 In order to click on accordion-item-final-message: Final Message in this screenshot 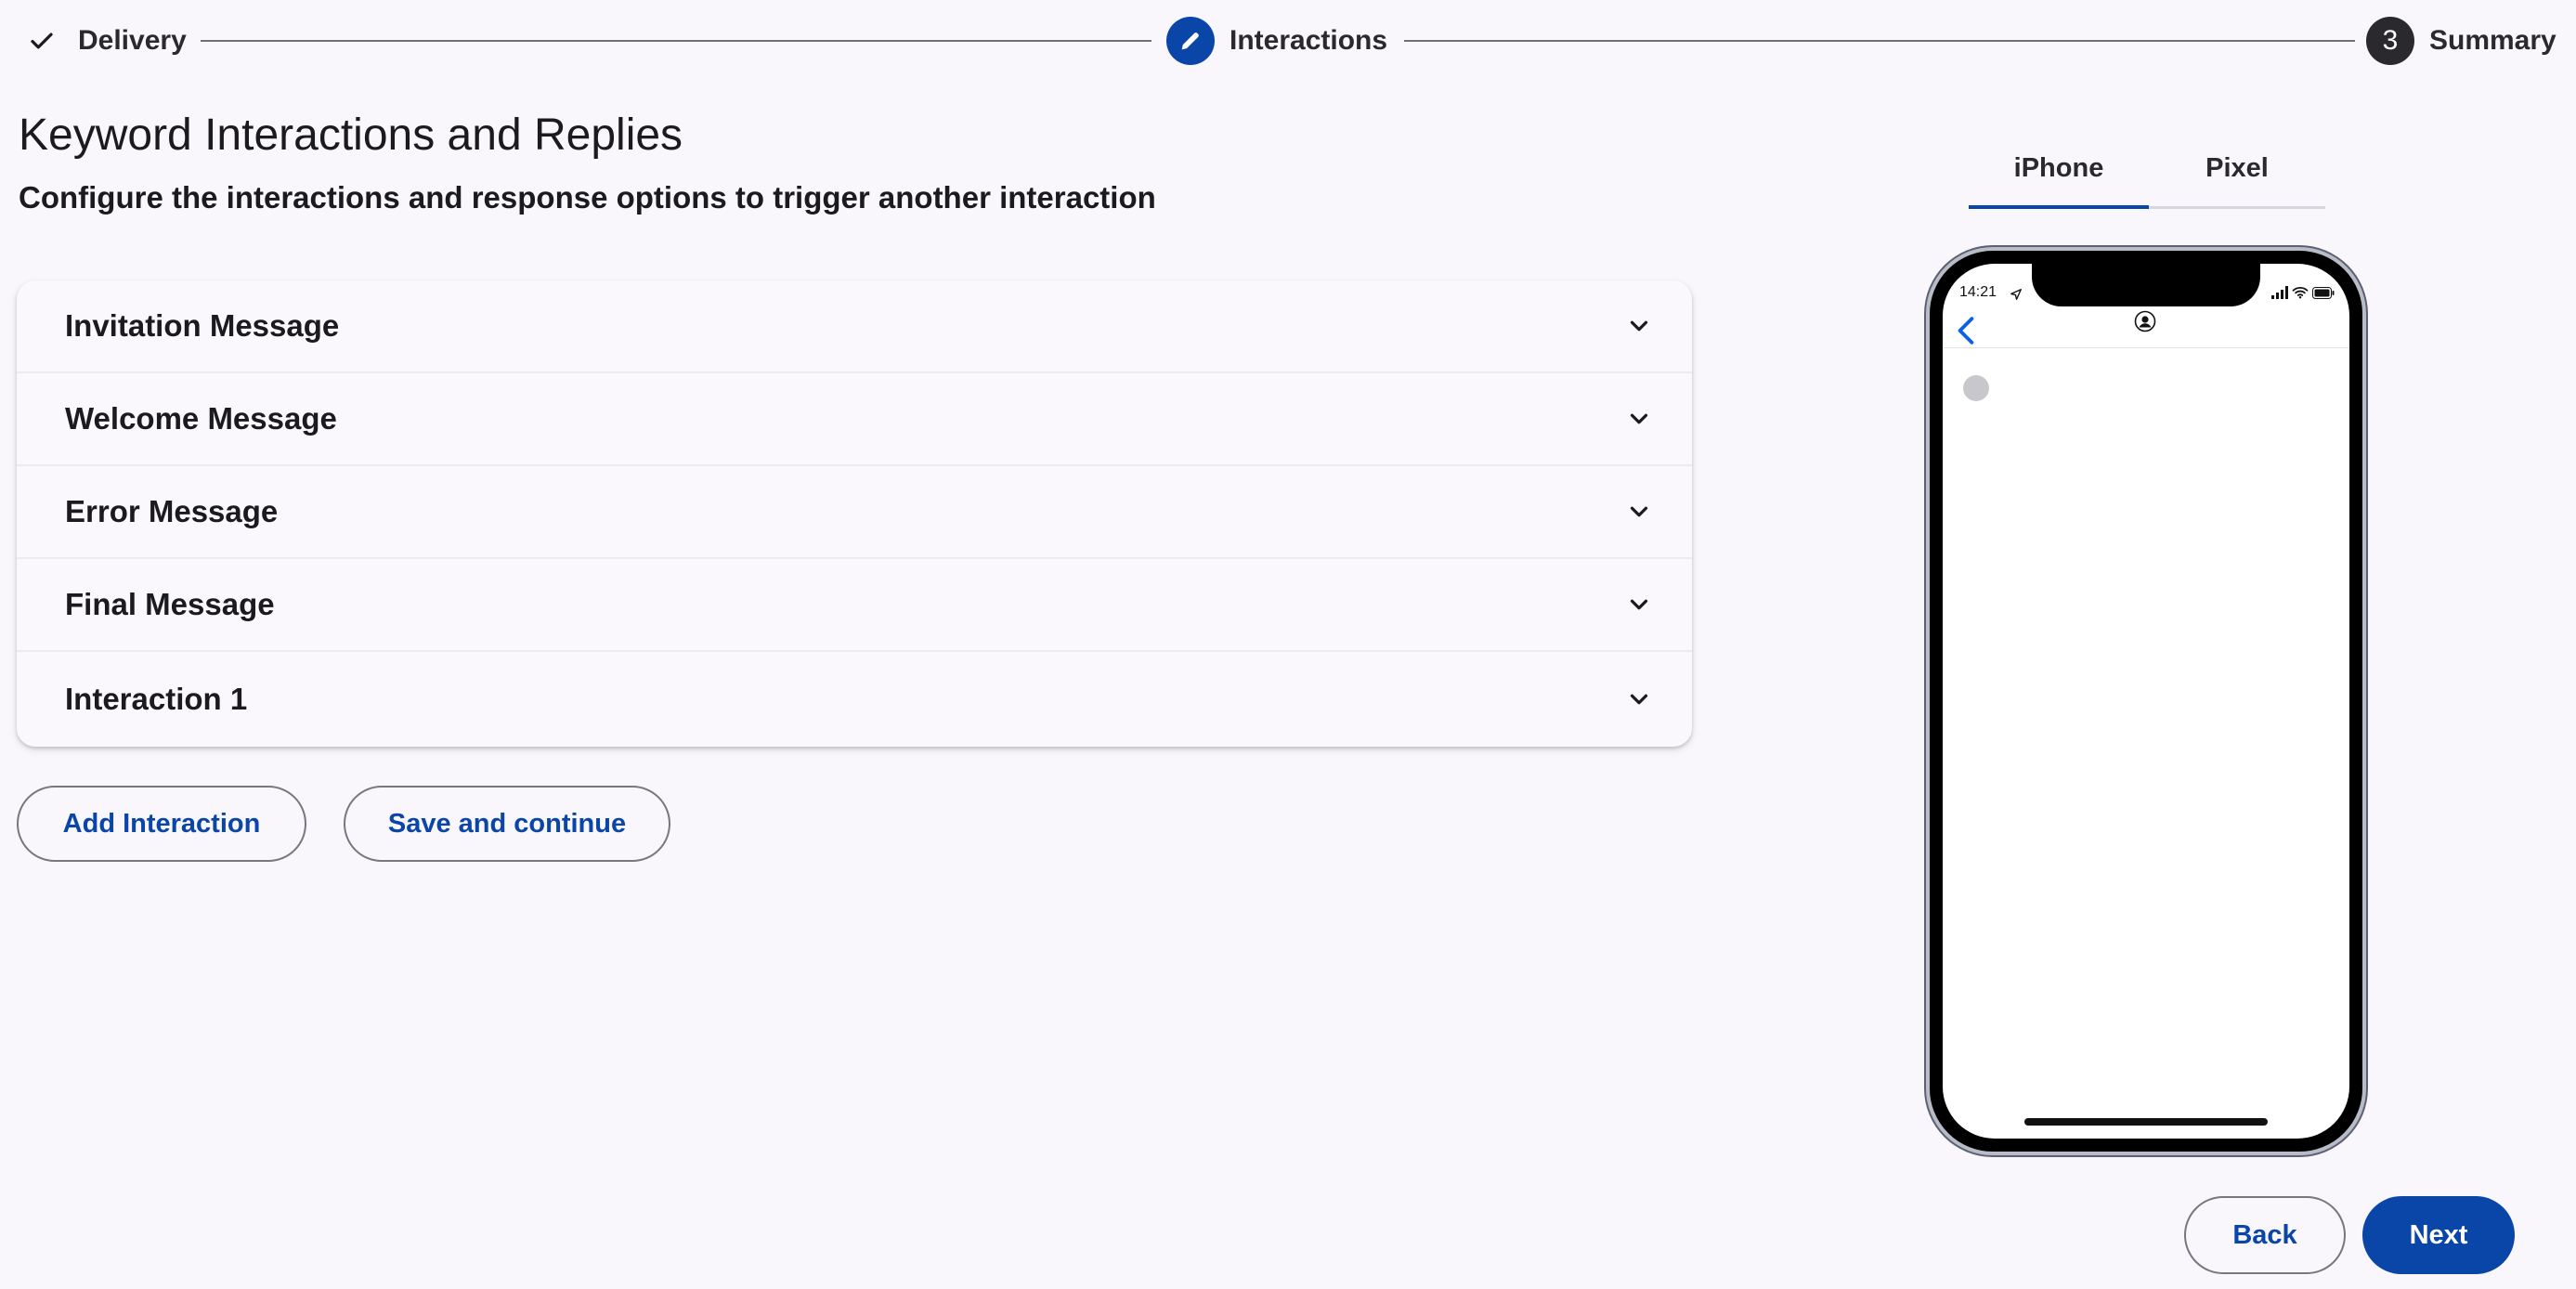, I will do `click(854, 605)`.